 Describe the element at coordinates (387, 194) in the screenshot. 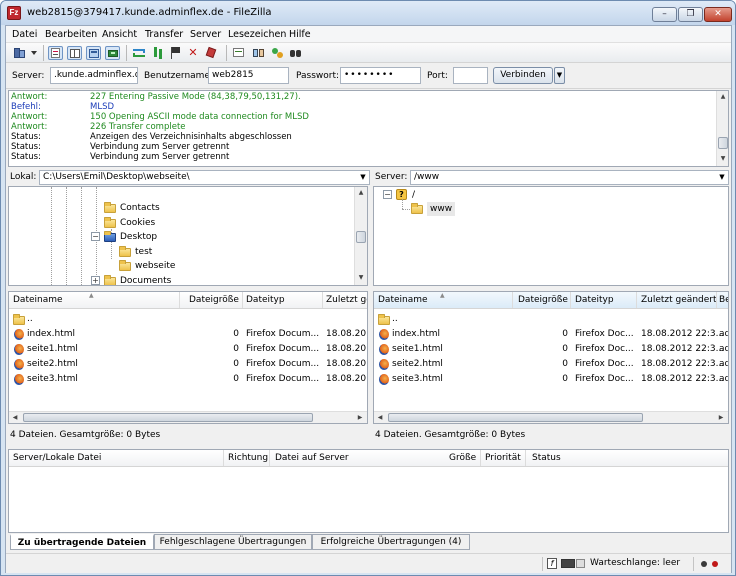

I see `collapse-icon: −` at that location.